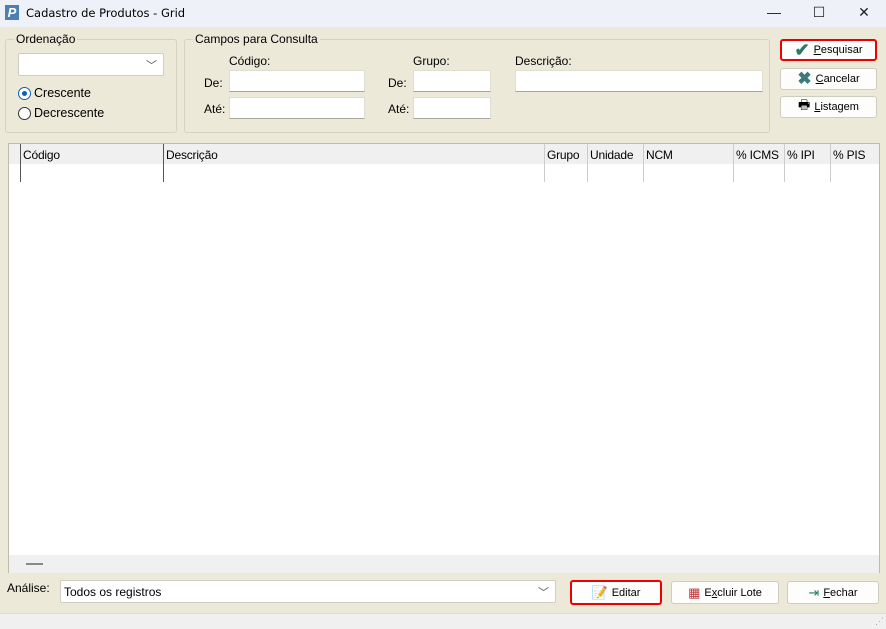 Image resolution: width=886 pixels, height=629 pixels. I want to click on grupo-ate-label: Até:, so click(399, 109).